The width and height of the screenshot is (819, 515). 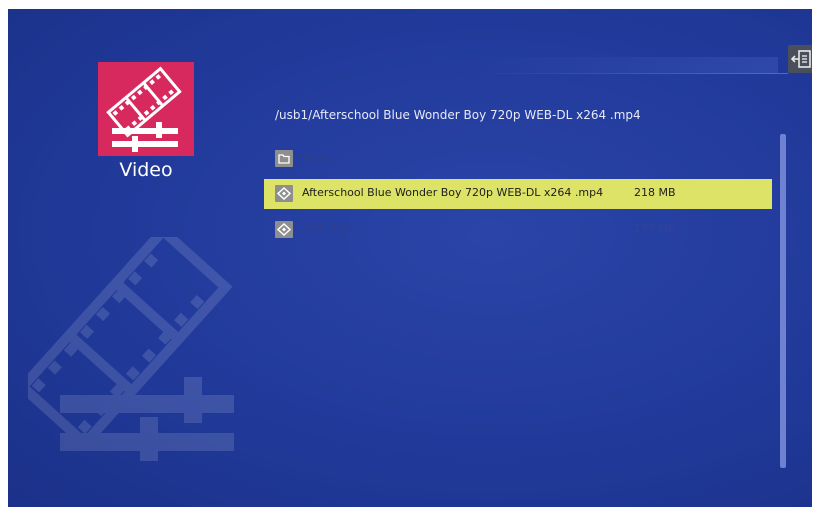 What do you see at coordinates (518, 159) in the screenshot?
I see `file-row-folder: Video` at bounding box center [518, 159].